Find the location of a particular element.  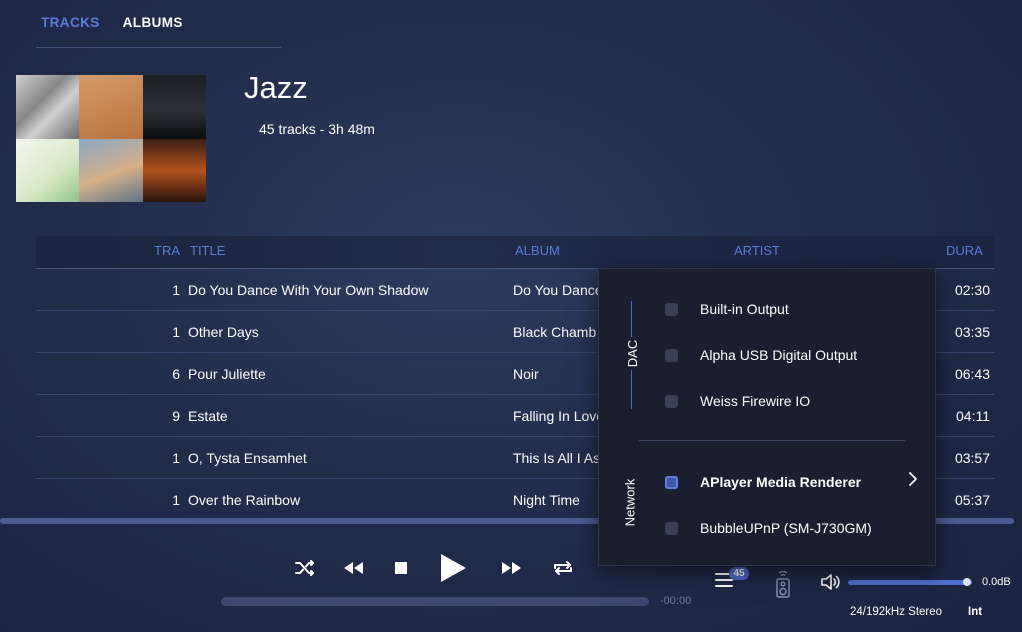

track-number: 6 is located at coordinates (176, 374).